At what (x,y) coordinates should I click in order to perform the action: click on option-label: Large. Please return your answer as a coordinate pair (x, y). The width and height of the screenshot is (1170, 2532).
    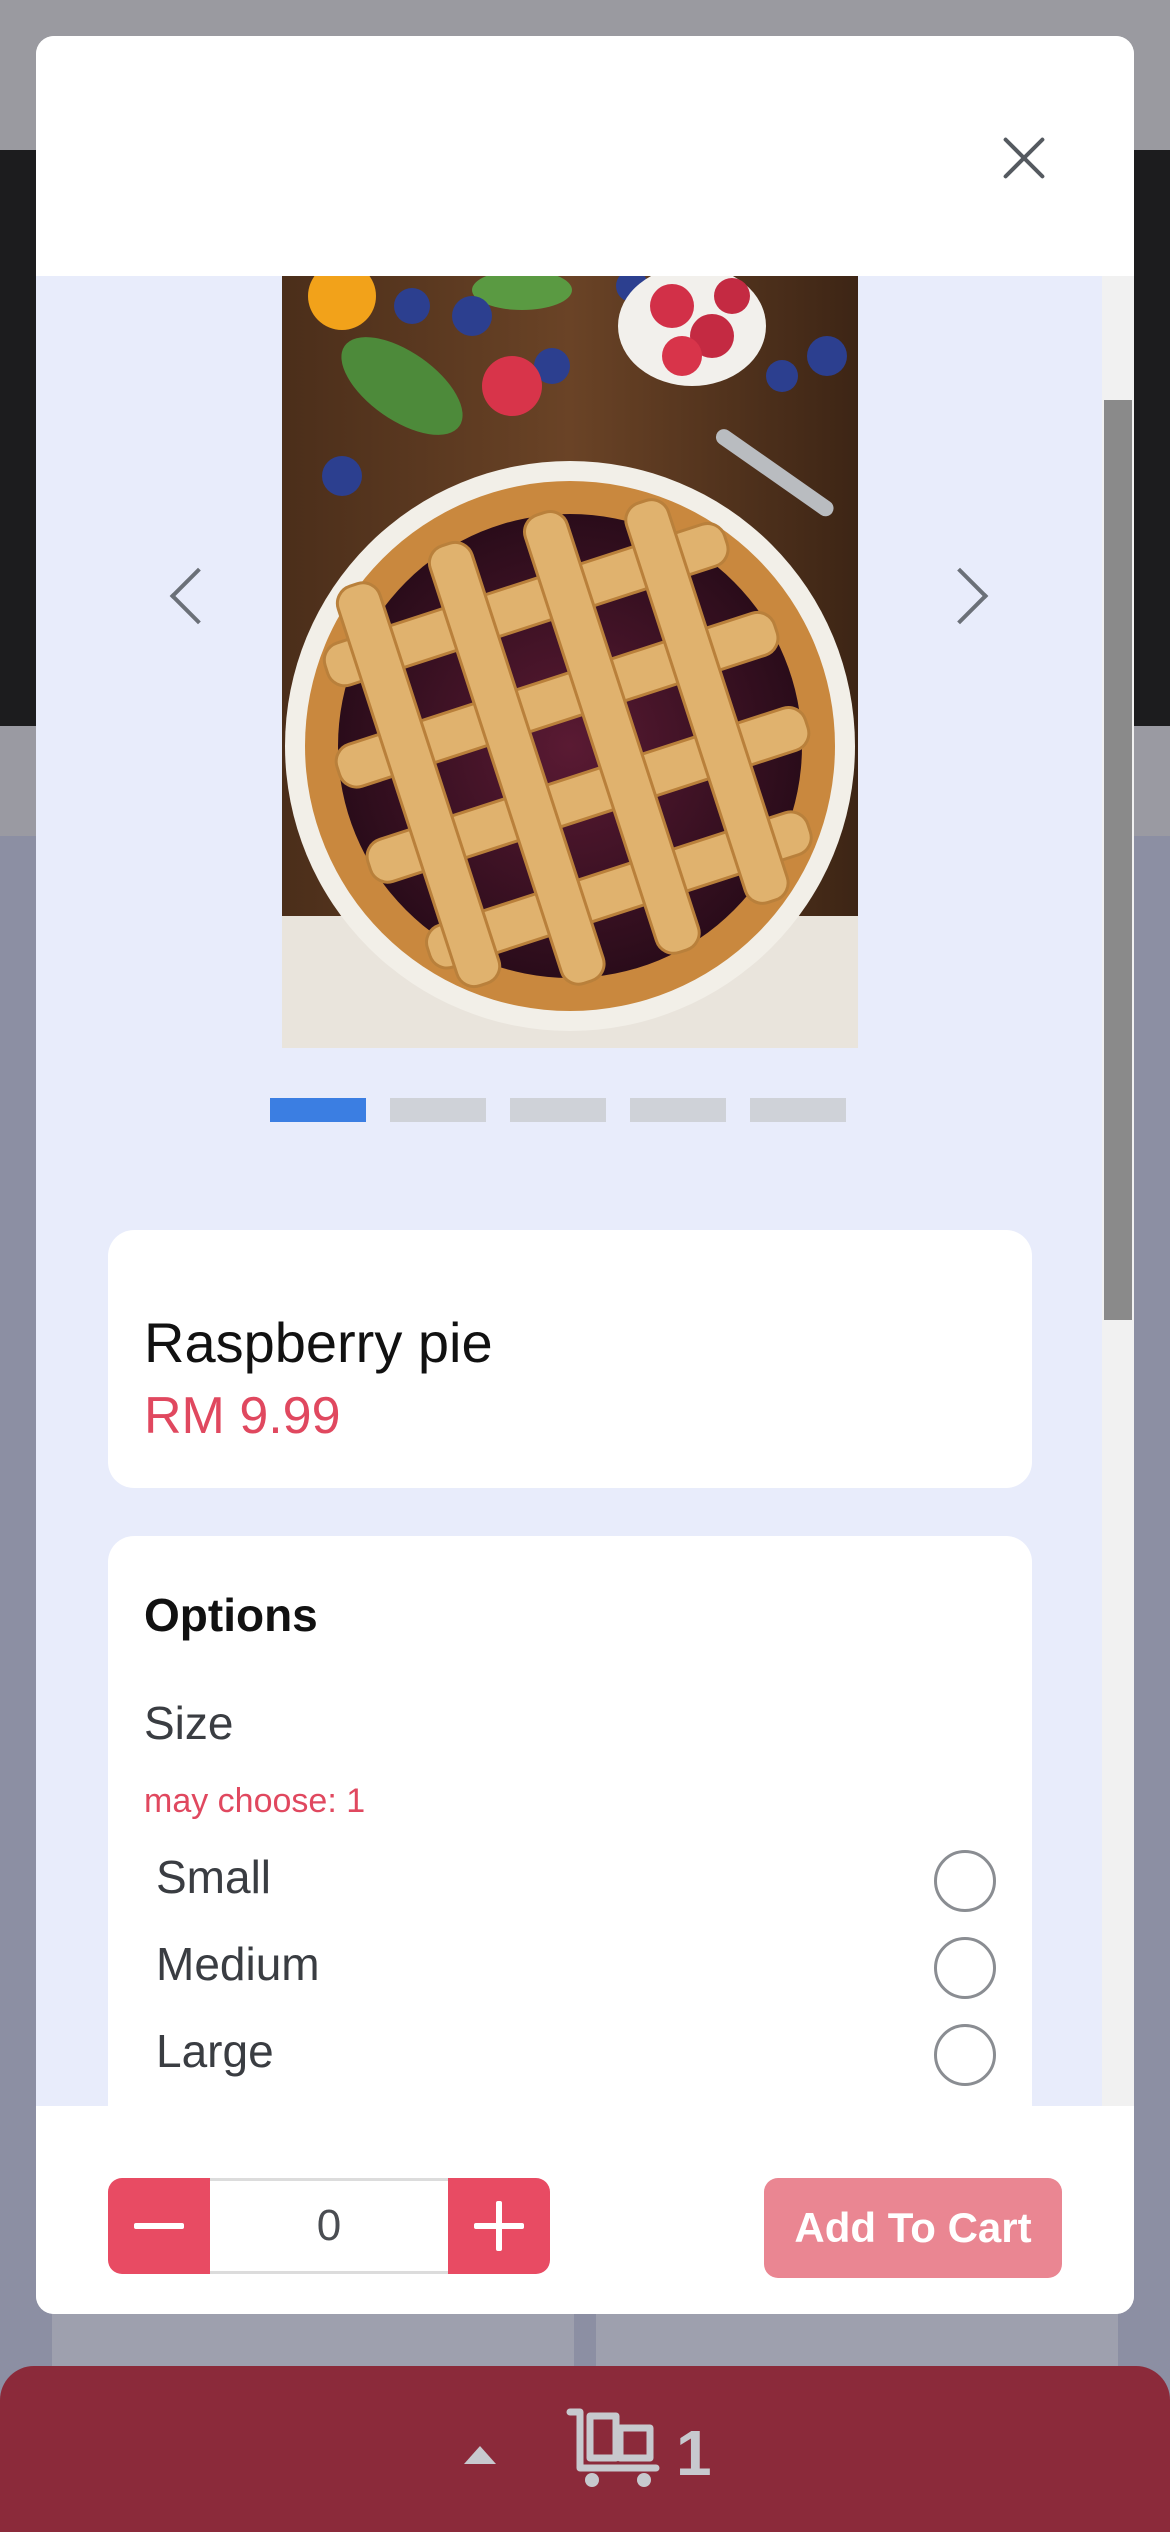
    Looking at the image, I should click on (215, 2051).